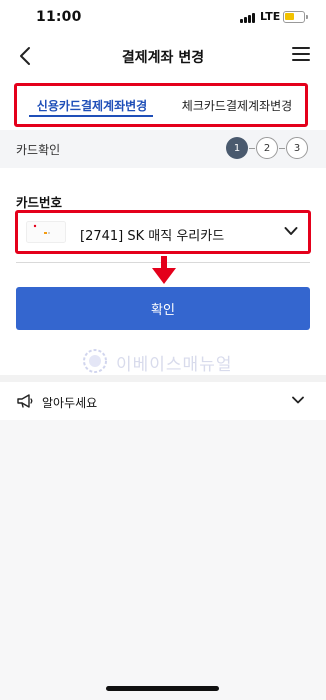  Describe the element at coordinates (39, 202) in the screenshot. I see `card-number-label: 카드번호` at that location.